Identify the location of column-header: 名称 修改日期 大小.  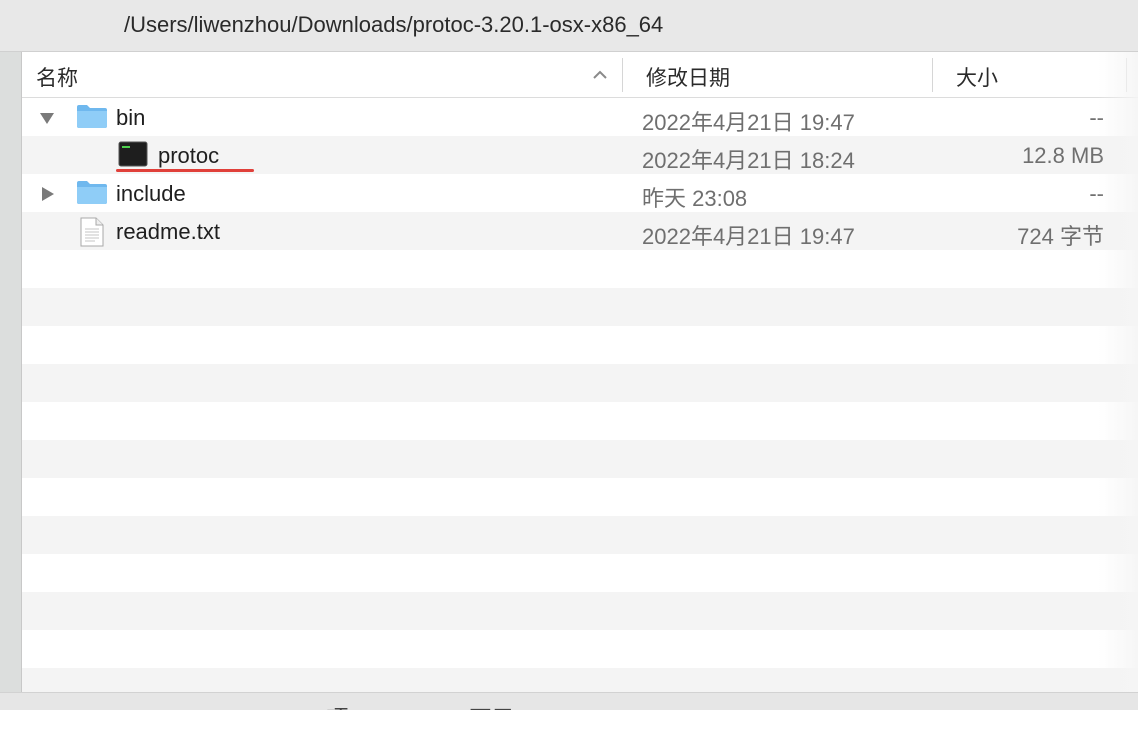
(580, 75).